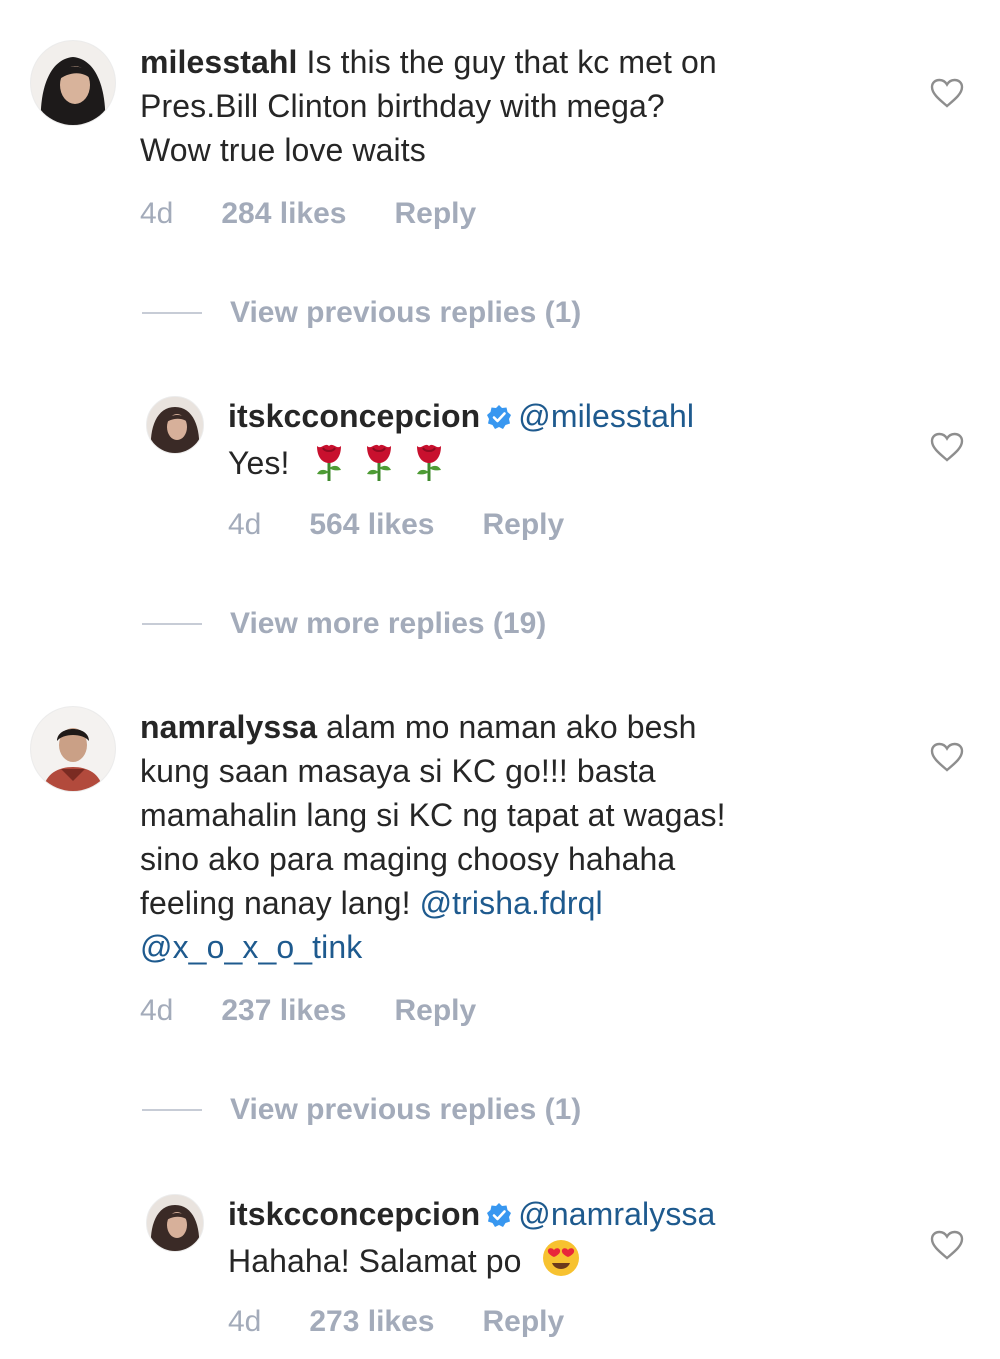 The height and width of the screenshot is (1359, 1000). I want to click on comment-text-line: sino ako para maging choosy hahaha, so click(408, 859).